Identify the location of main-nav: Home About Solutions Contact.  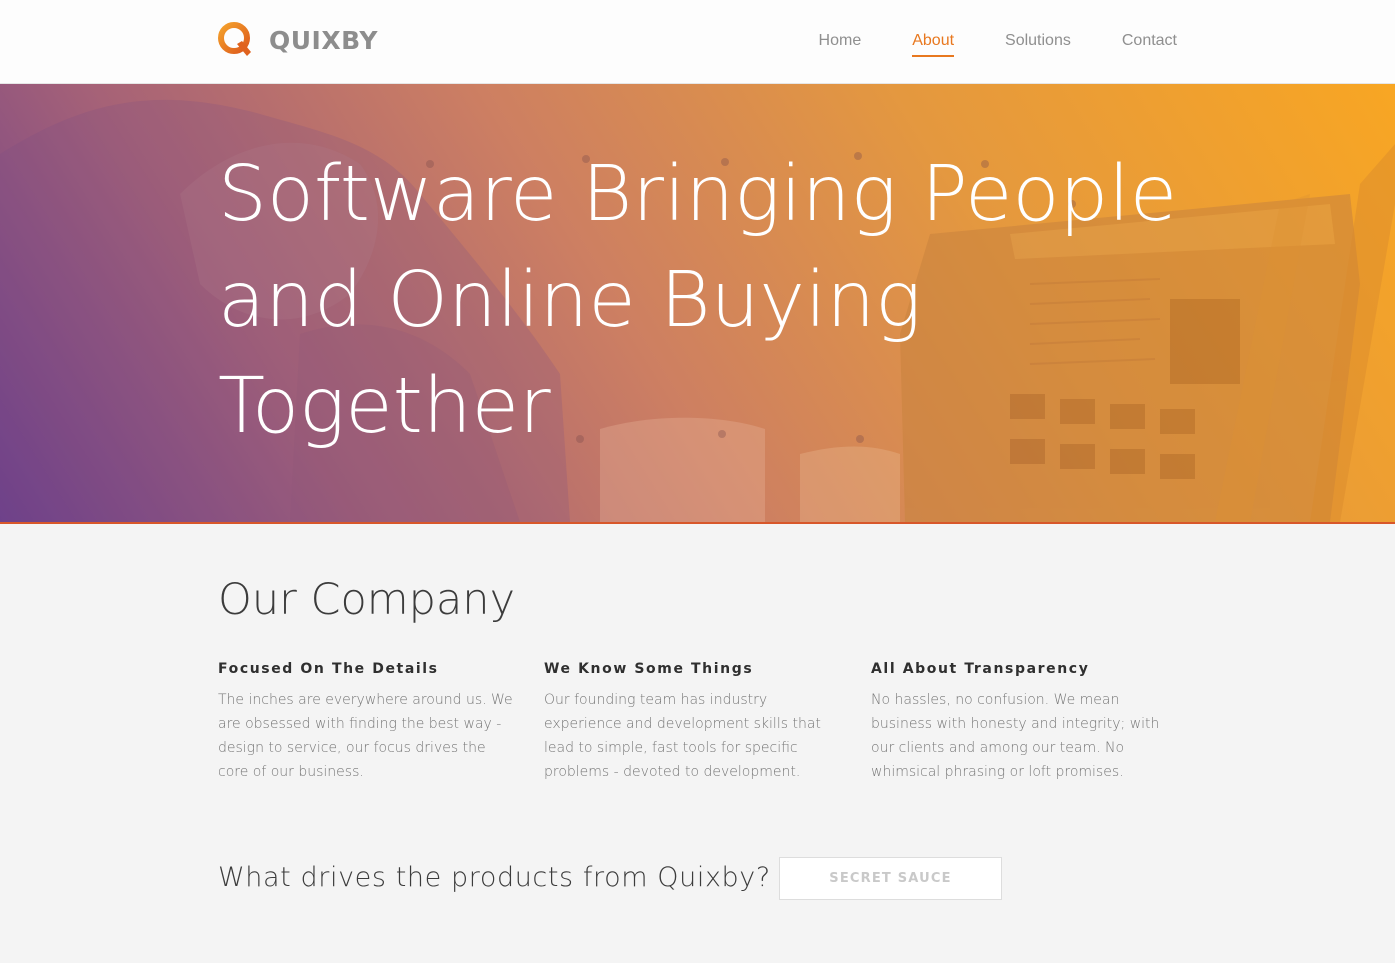
(972, 44).